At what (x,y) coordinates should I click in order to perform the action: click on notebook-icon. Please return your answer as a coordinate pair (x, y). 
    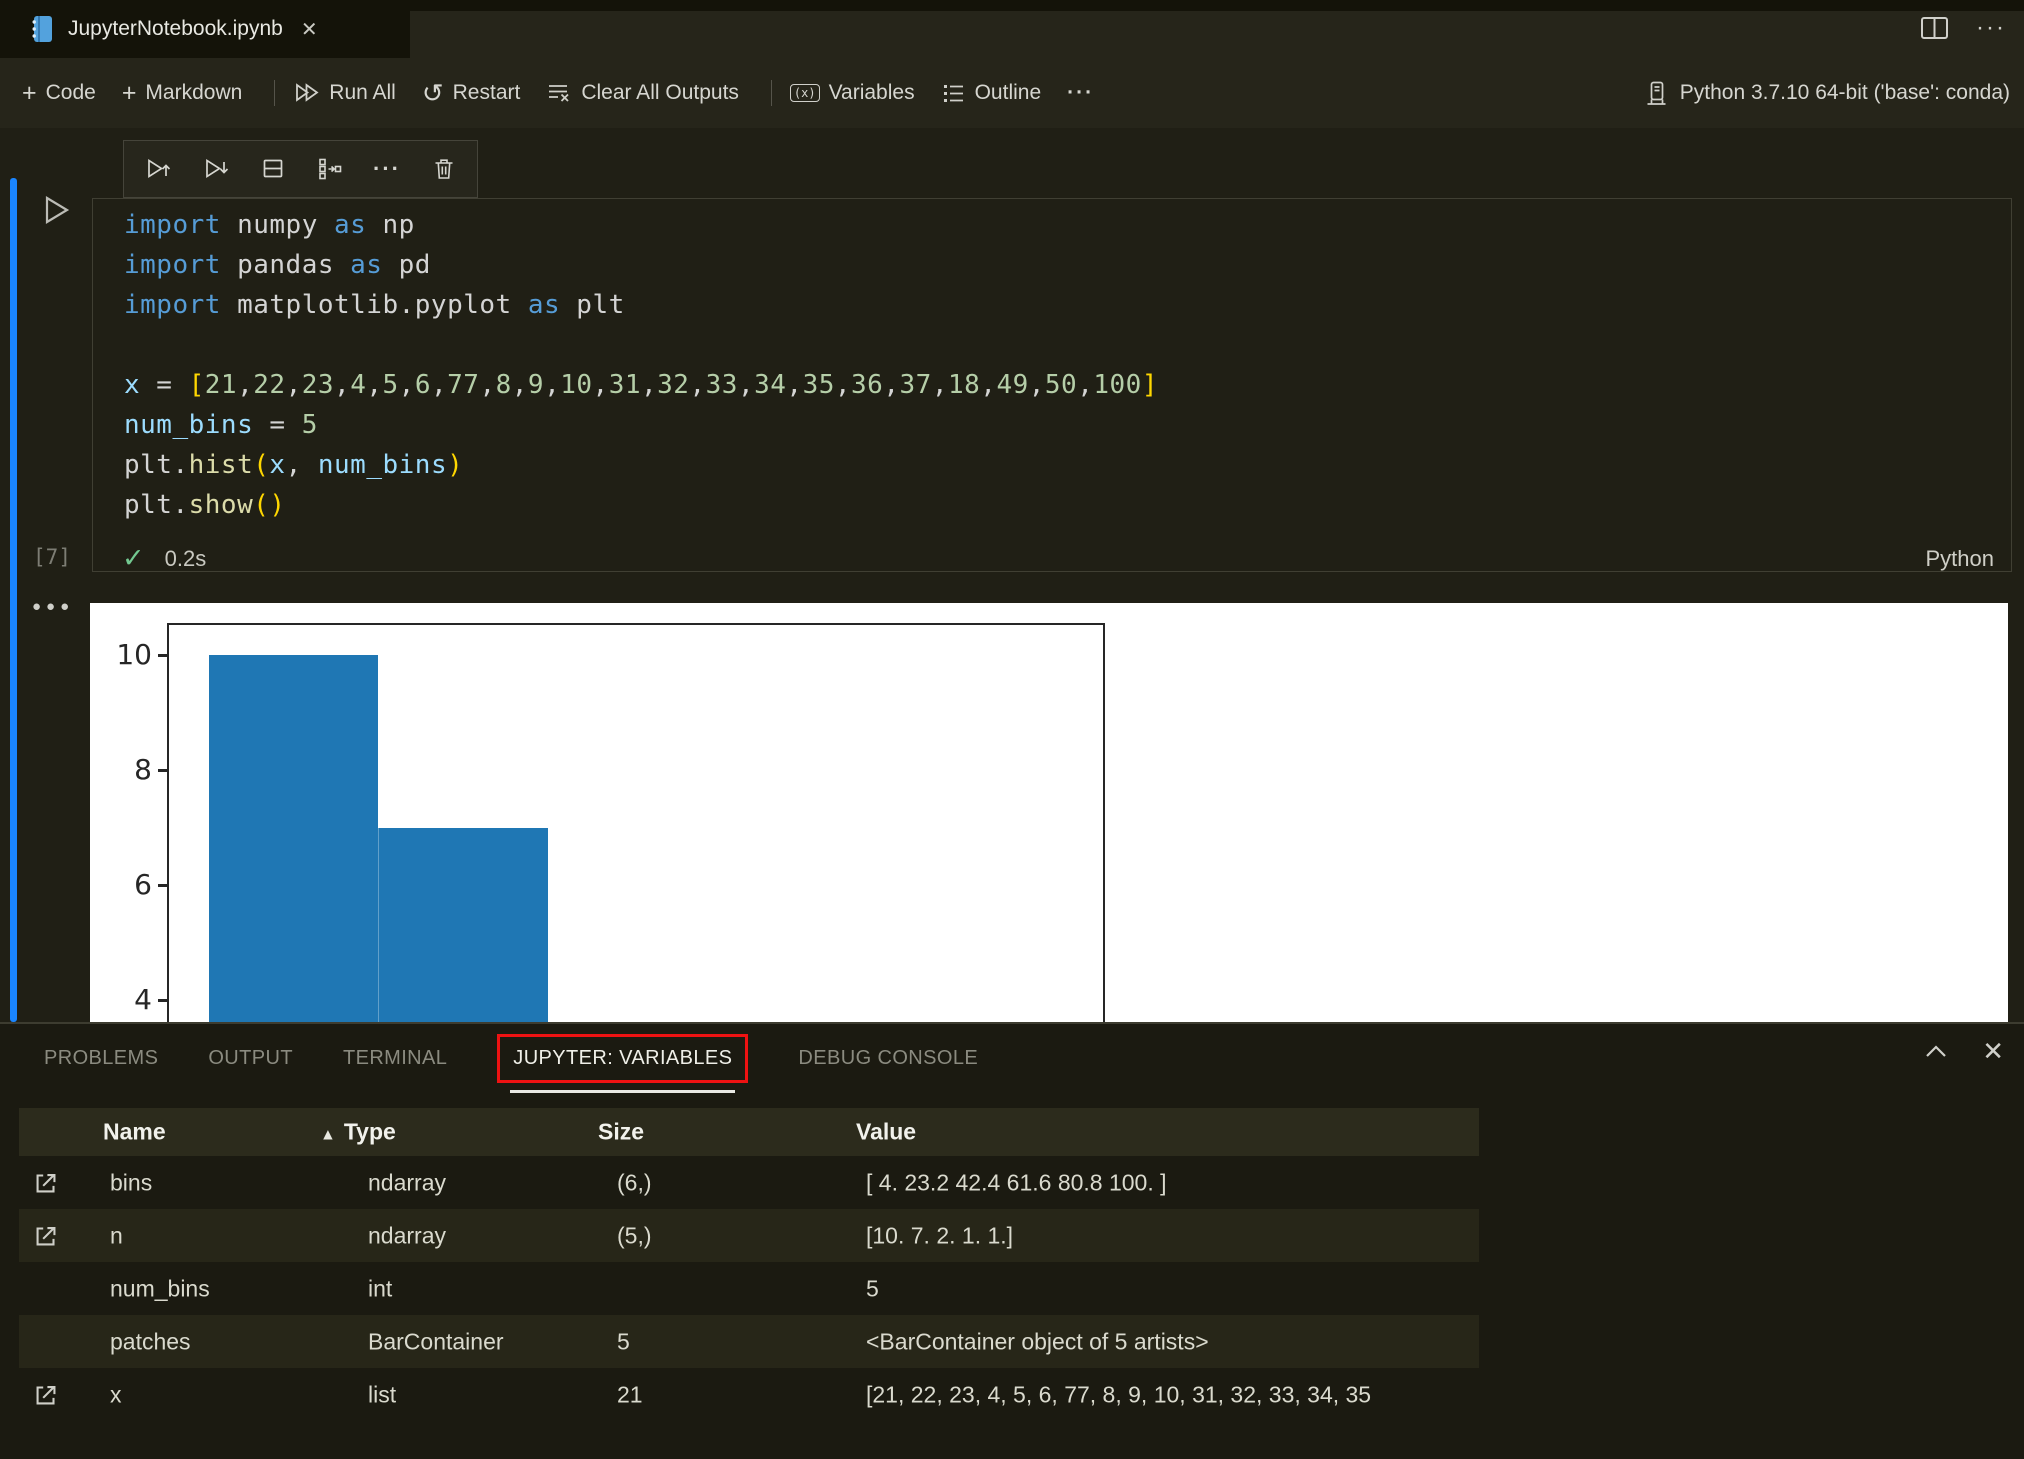
    Looking at the image, I should click on (42, 29).